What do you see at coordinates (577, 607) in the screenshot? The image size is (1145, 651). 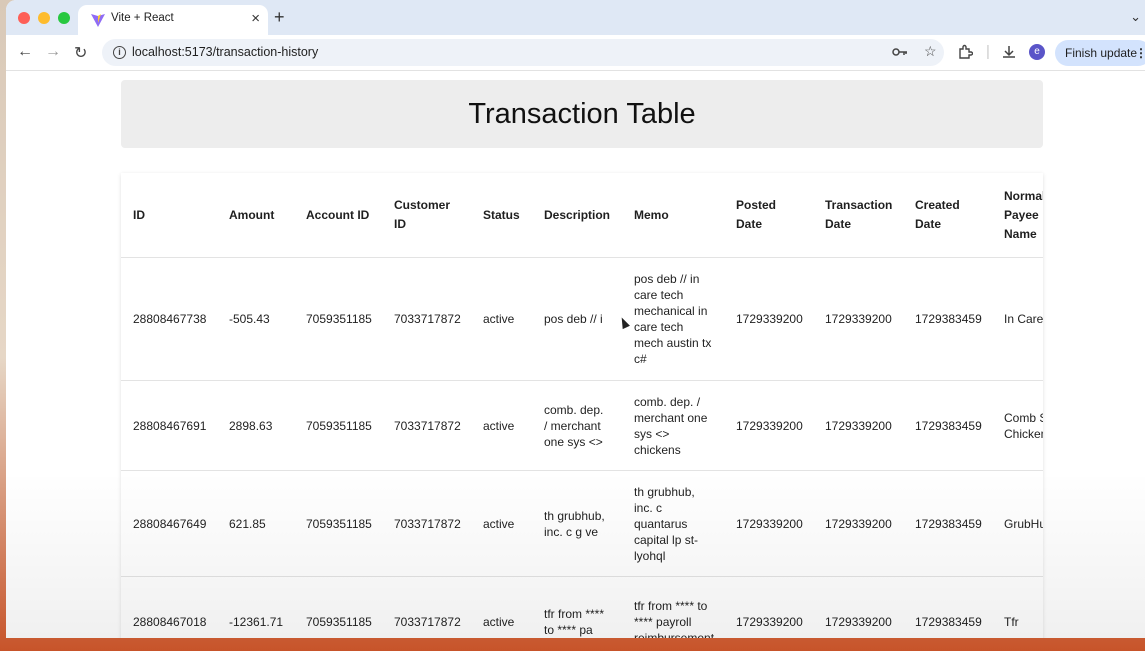 I see `table-cell: tfr from **** to **** pa` at bounding box center [577, 607].